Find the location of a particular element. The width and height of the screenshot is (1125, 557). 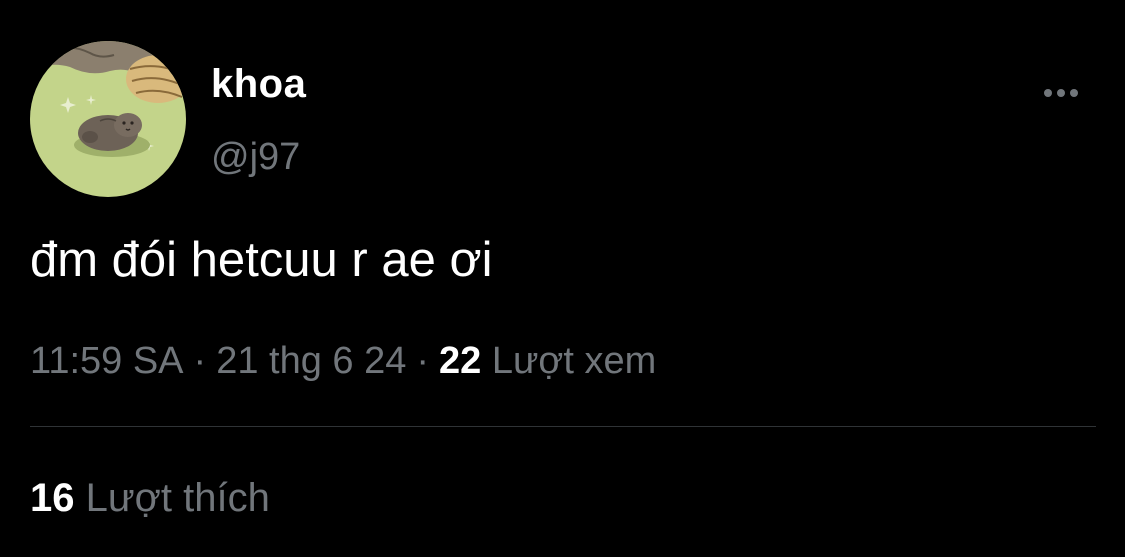

views-count: 22 is located at coordinates (460, 361).